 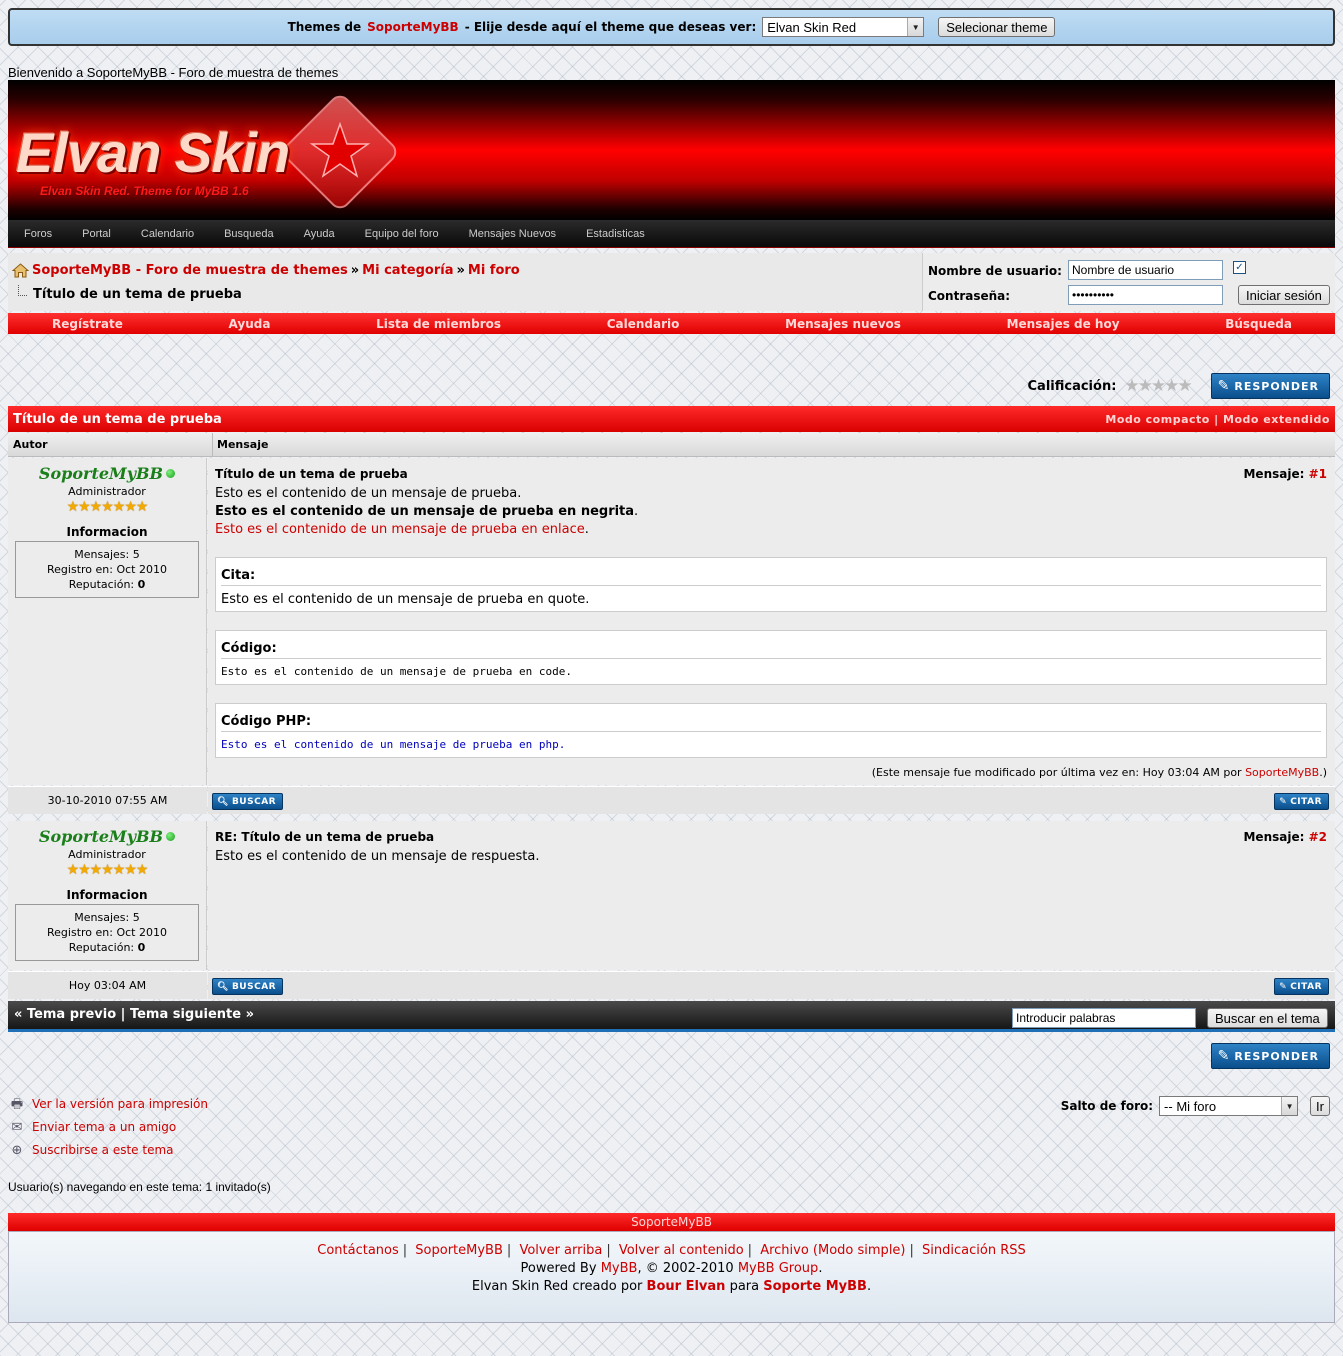 What do you see at coordinates (167, 234) in the screenshot?
I see `nav-item-calendario: Calendario` at bounding box center [167, 234].